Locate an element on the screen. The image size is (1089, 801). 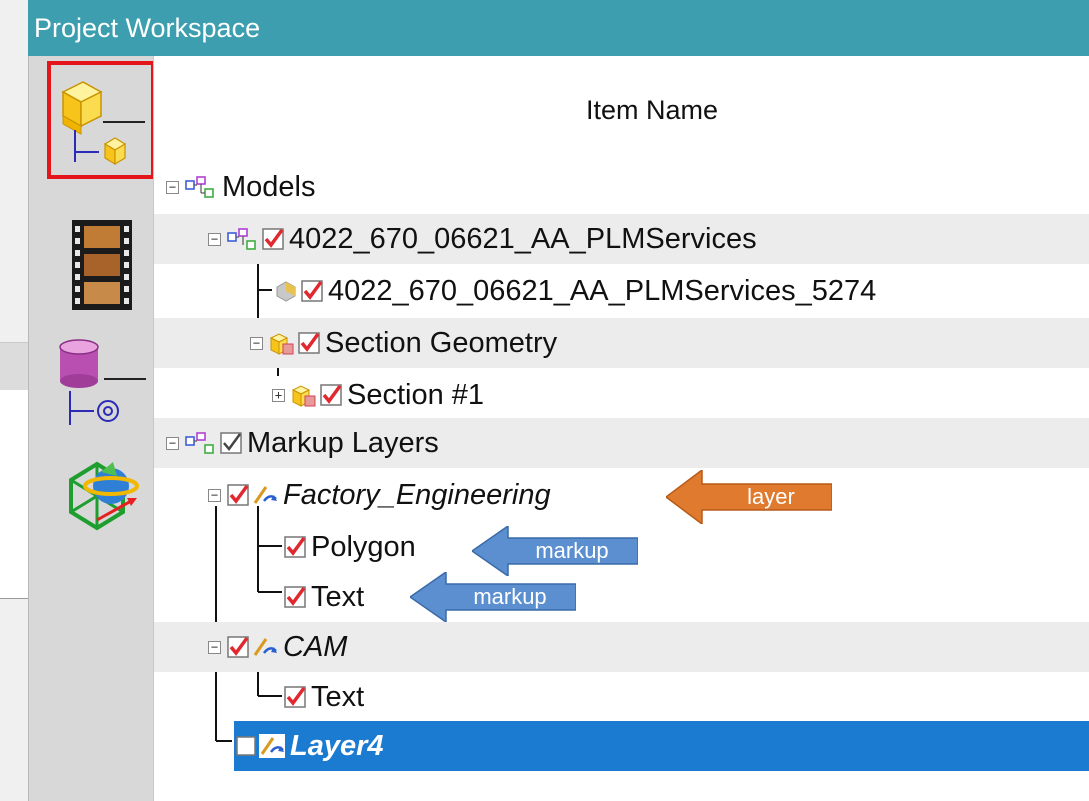
window-title: Project Workspace is located at coordinates (147, 27).